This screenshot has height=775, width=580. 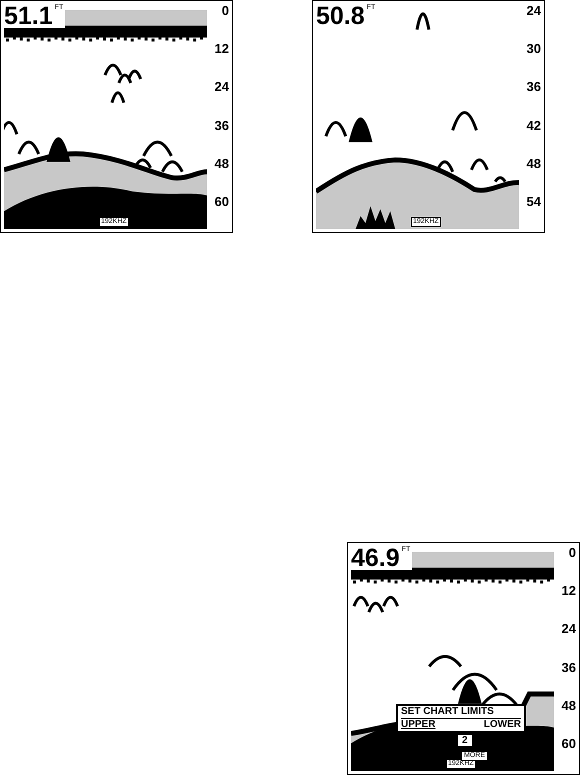 I want to click on limit-value: 2, so click(x=465, y=740).